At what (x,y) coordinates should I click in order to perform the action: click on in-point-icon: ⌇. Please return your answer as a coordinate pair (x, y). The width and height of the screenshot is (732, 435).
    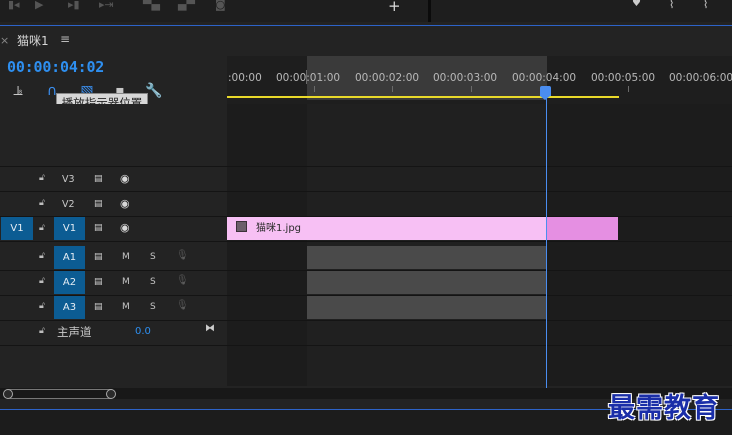
    Looking at the image, I should click on (671, 5).